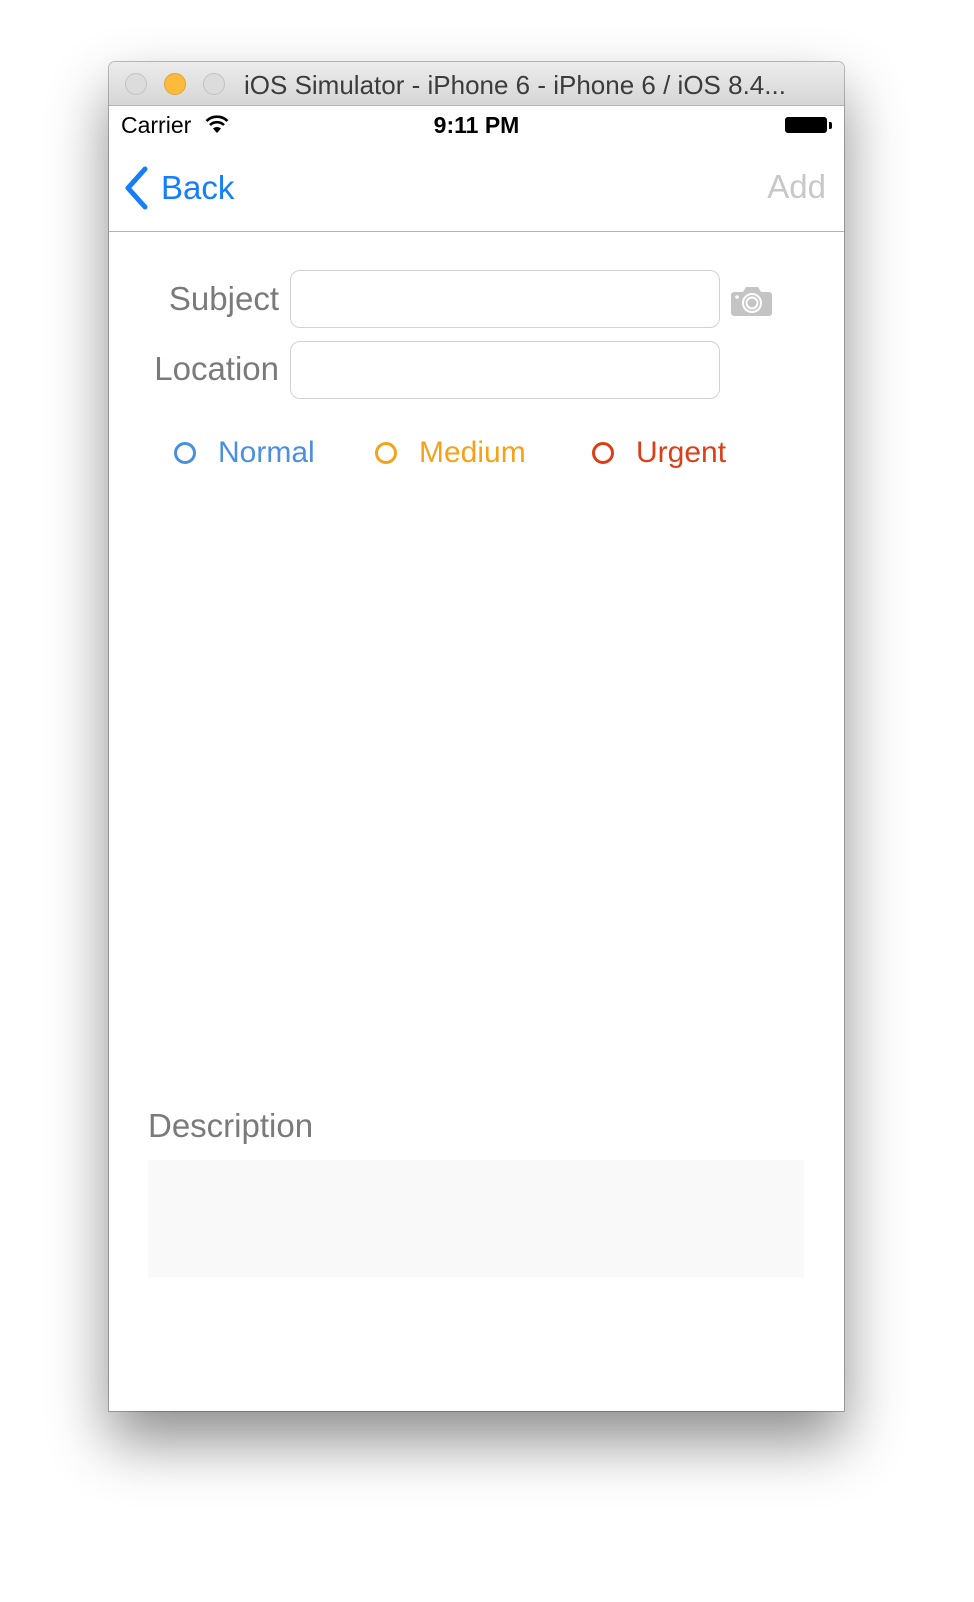 The height and width of the screenshot is (1602, 974). What do you see at coordinates (751, 301) in the screenshot?
I see `camera-icon` at bounding box center [751, 301].